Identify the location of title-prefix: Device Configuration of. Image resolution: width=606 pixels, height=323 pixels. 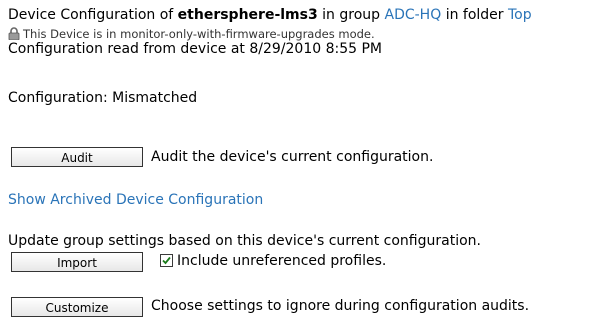
(91, 15).